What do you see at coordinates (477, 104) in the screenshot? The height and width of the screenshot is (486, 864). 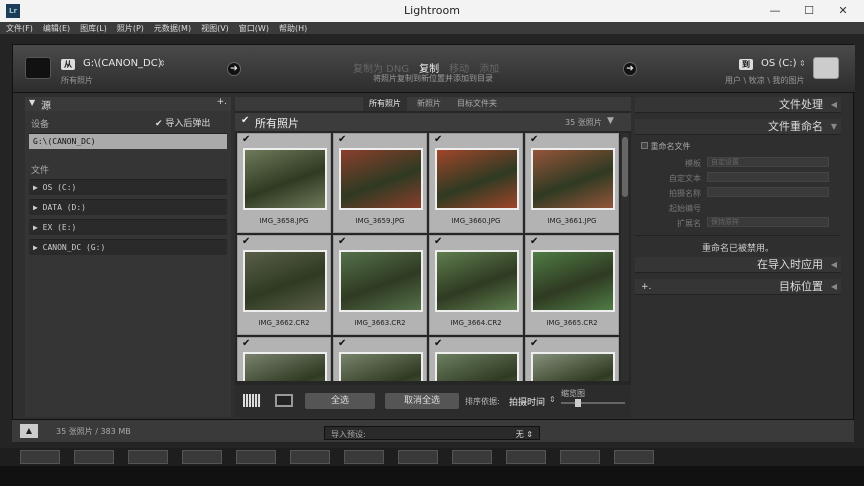 I see `tab-destination-folders: 目标文件夹` at bounding box center [477, 104].